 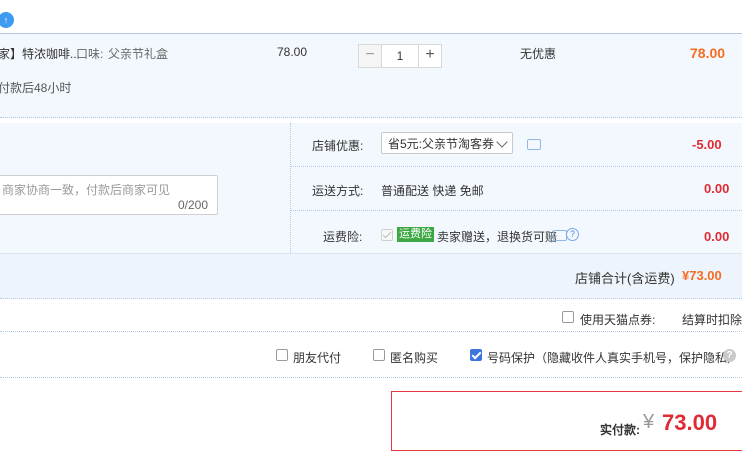 What do you see at coordinates (292, 52) in the screenshot?
I see `item-unit-price: 78.00` at bounding box center [292, 52].